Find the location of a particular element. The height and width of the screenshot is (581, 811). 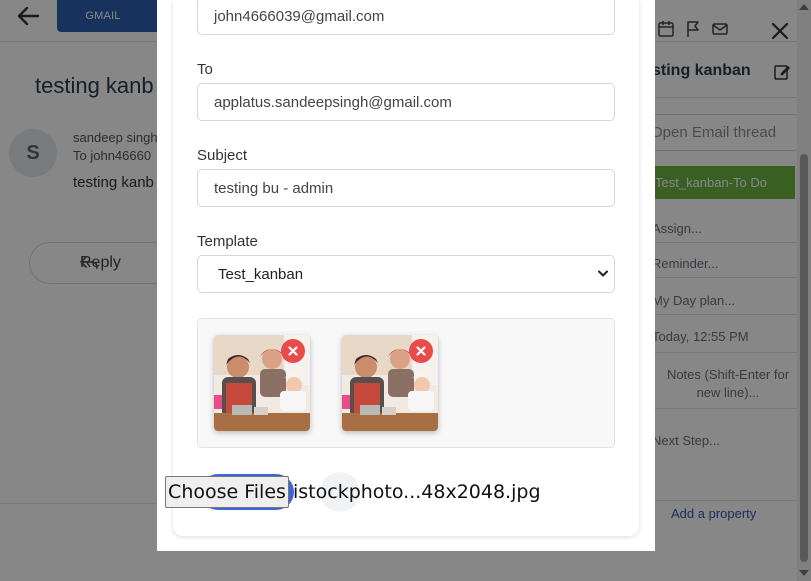

chevron-down-icon is located at coordinates (603, 273).